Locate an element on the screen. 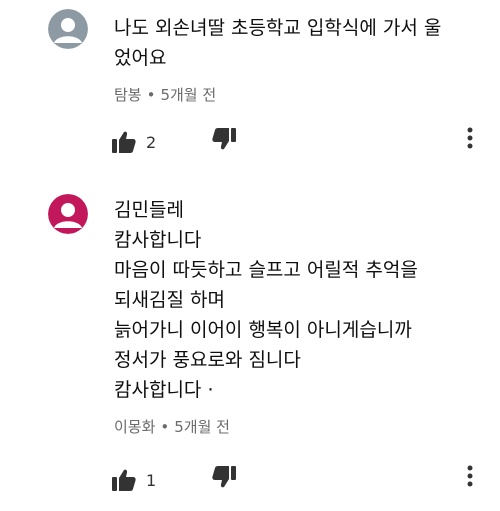 The image size is (500, 511). author-name: 탐봉 is located at coordinates (128, 95).